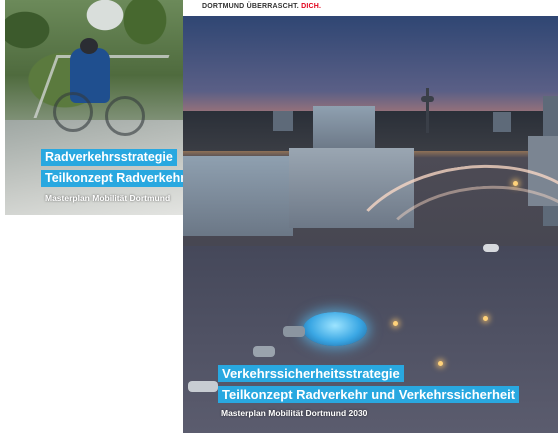 The width and height of the screenshot is (558, 433). I want to click on office-building-left, so click(238, 196).